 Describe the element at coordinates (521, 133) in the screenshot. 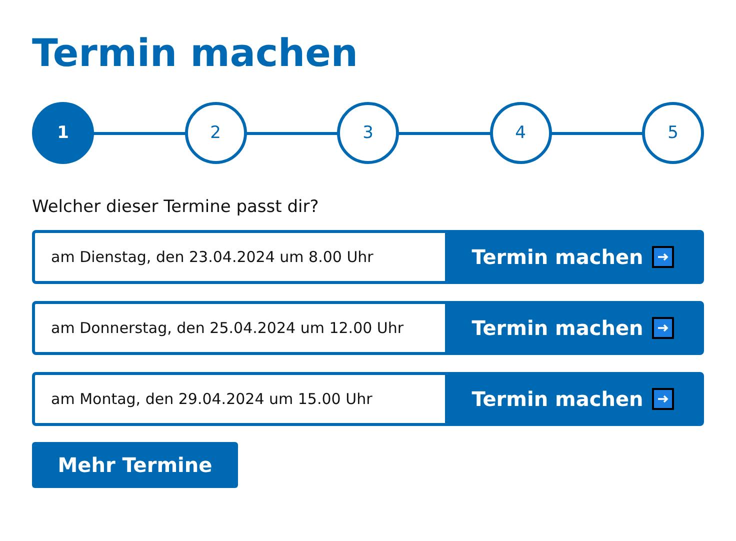

I see `step-circle: 4` at that location.